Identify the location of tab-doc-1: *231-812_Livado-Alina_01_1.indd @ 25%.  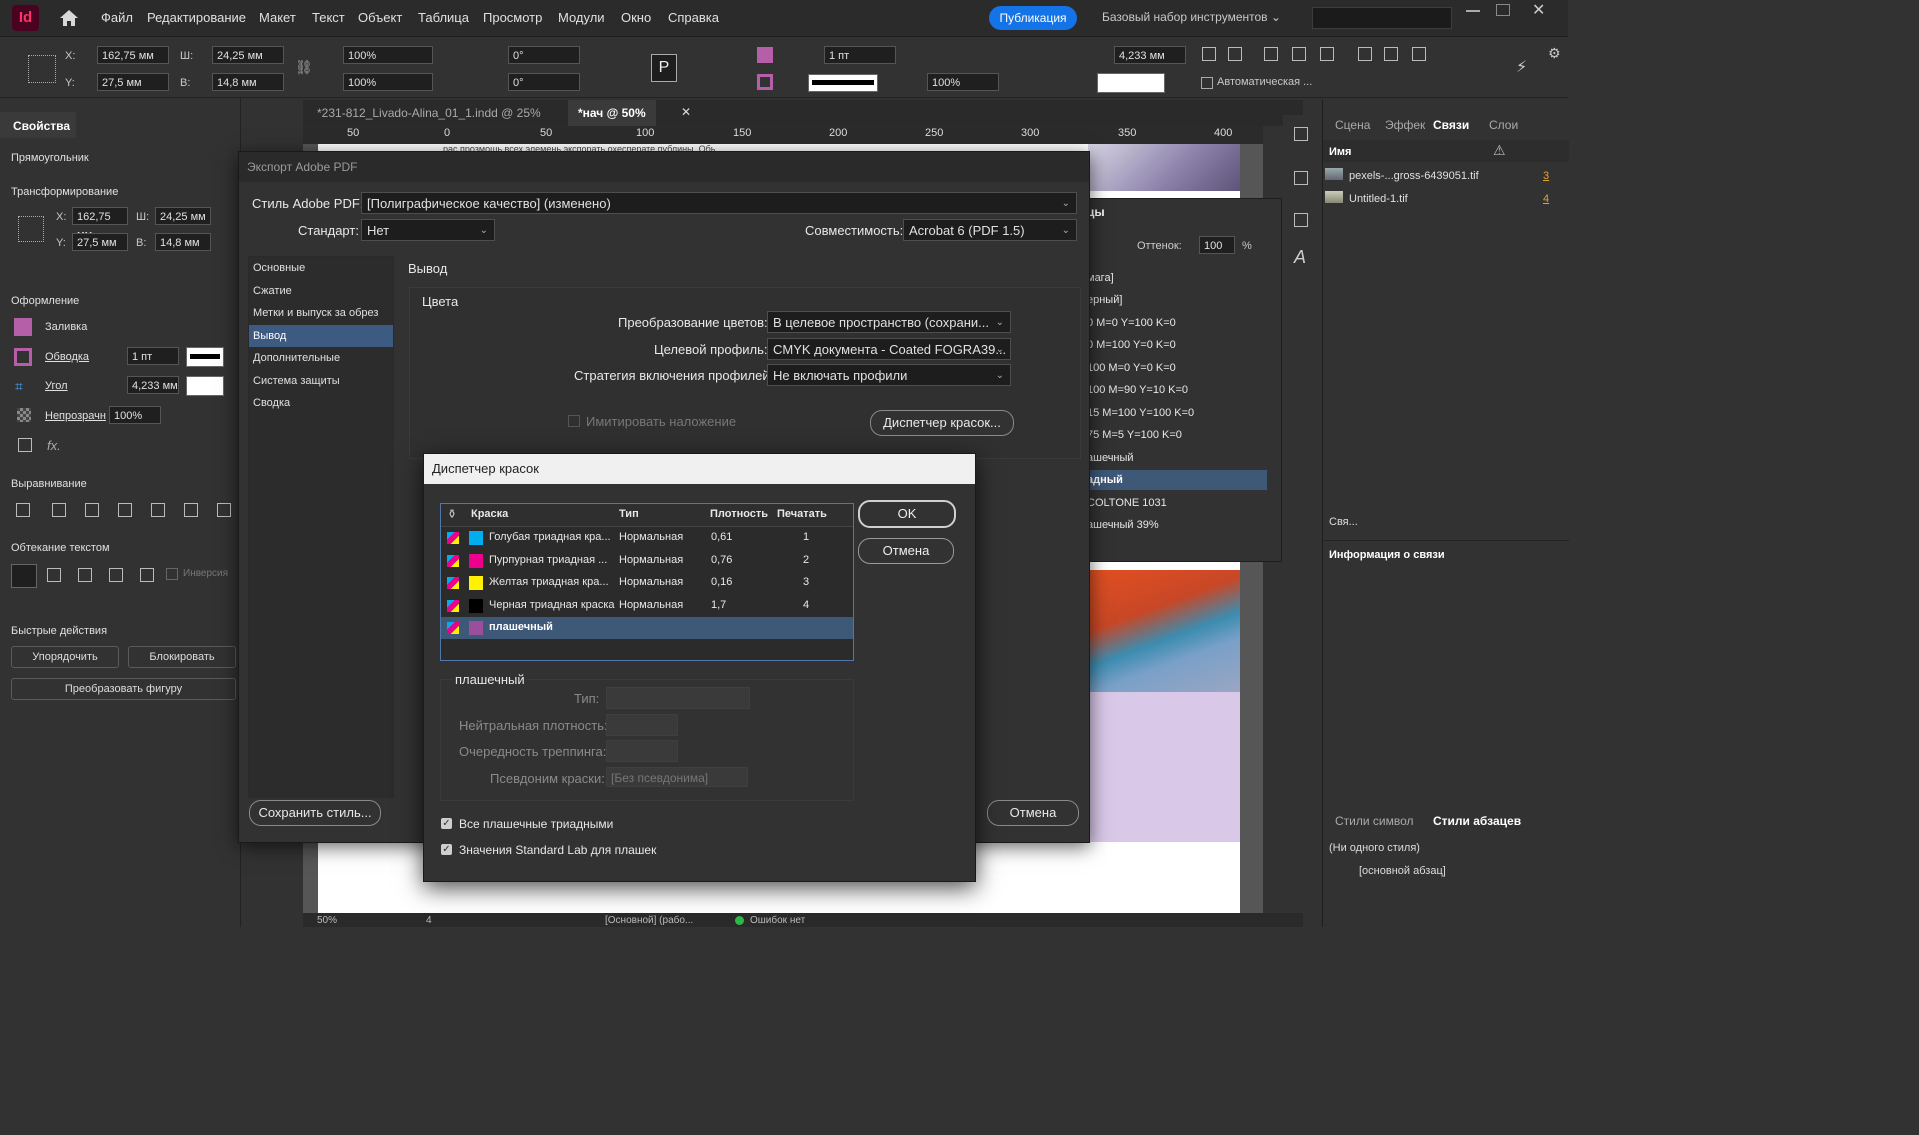
(429, 113).